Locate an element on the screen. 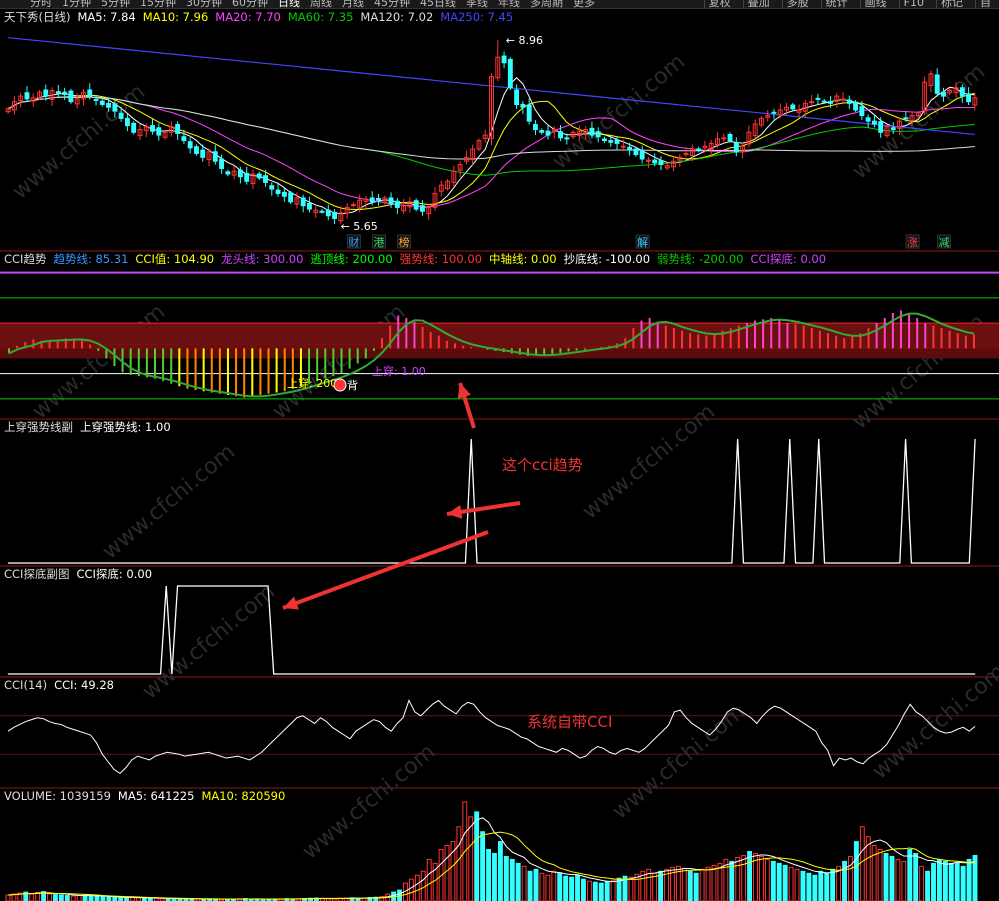  cci14-panel is located at coordinates (499, 737).